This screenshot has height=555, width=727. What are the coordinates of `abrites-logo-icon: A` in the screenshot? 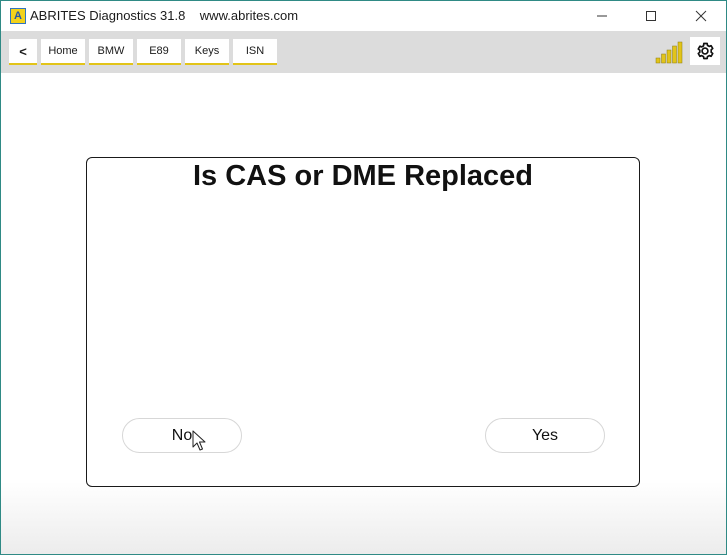 It's located at (18, 16).